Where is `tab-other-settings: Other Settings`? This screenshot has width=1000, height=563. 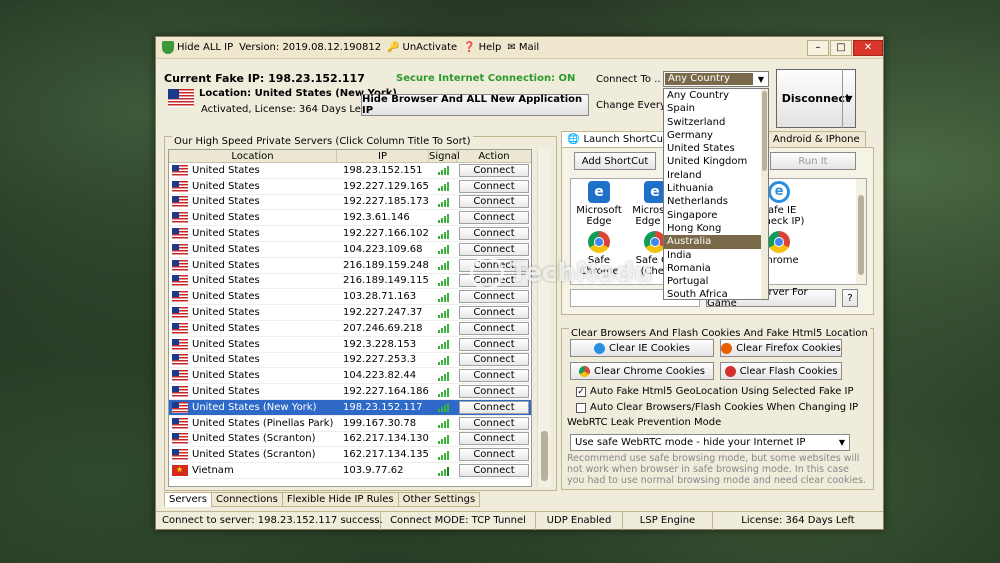
tab-other-settings: Other Settings is located at coordinates (439, 499).